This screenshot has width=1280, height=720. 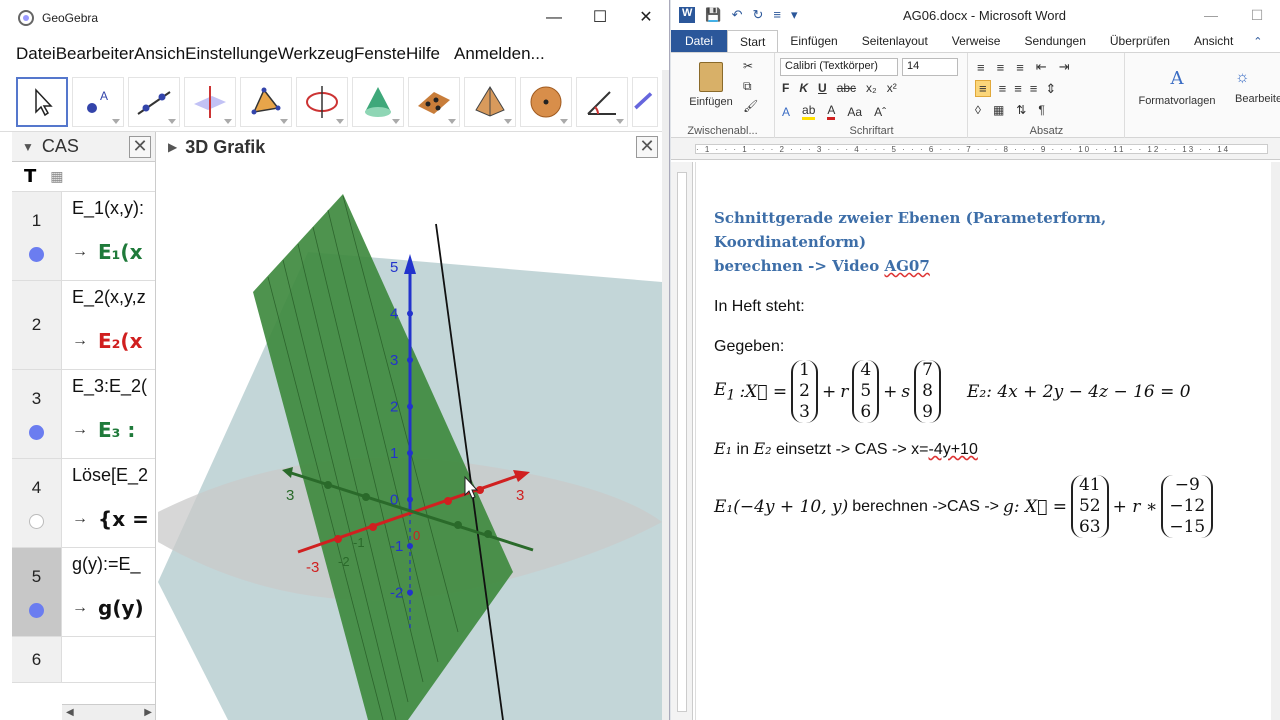 What do you see at coordinates (37, 592) in the screenshot?
I see `cas-row-number: 5` at bounding box center [37, 592].